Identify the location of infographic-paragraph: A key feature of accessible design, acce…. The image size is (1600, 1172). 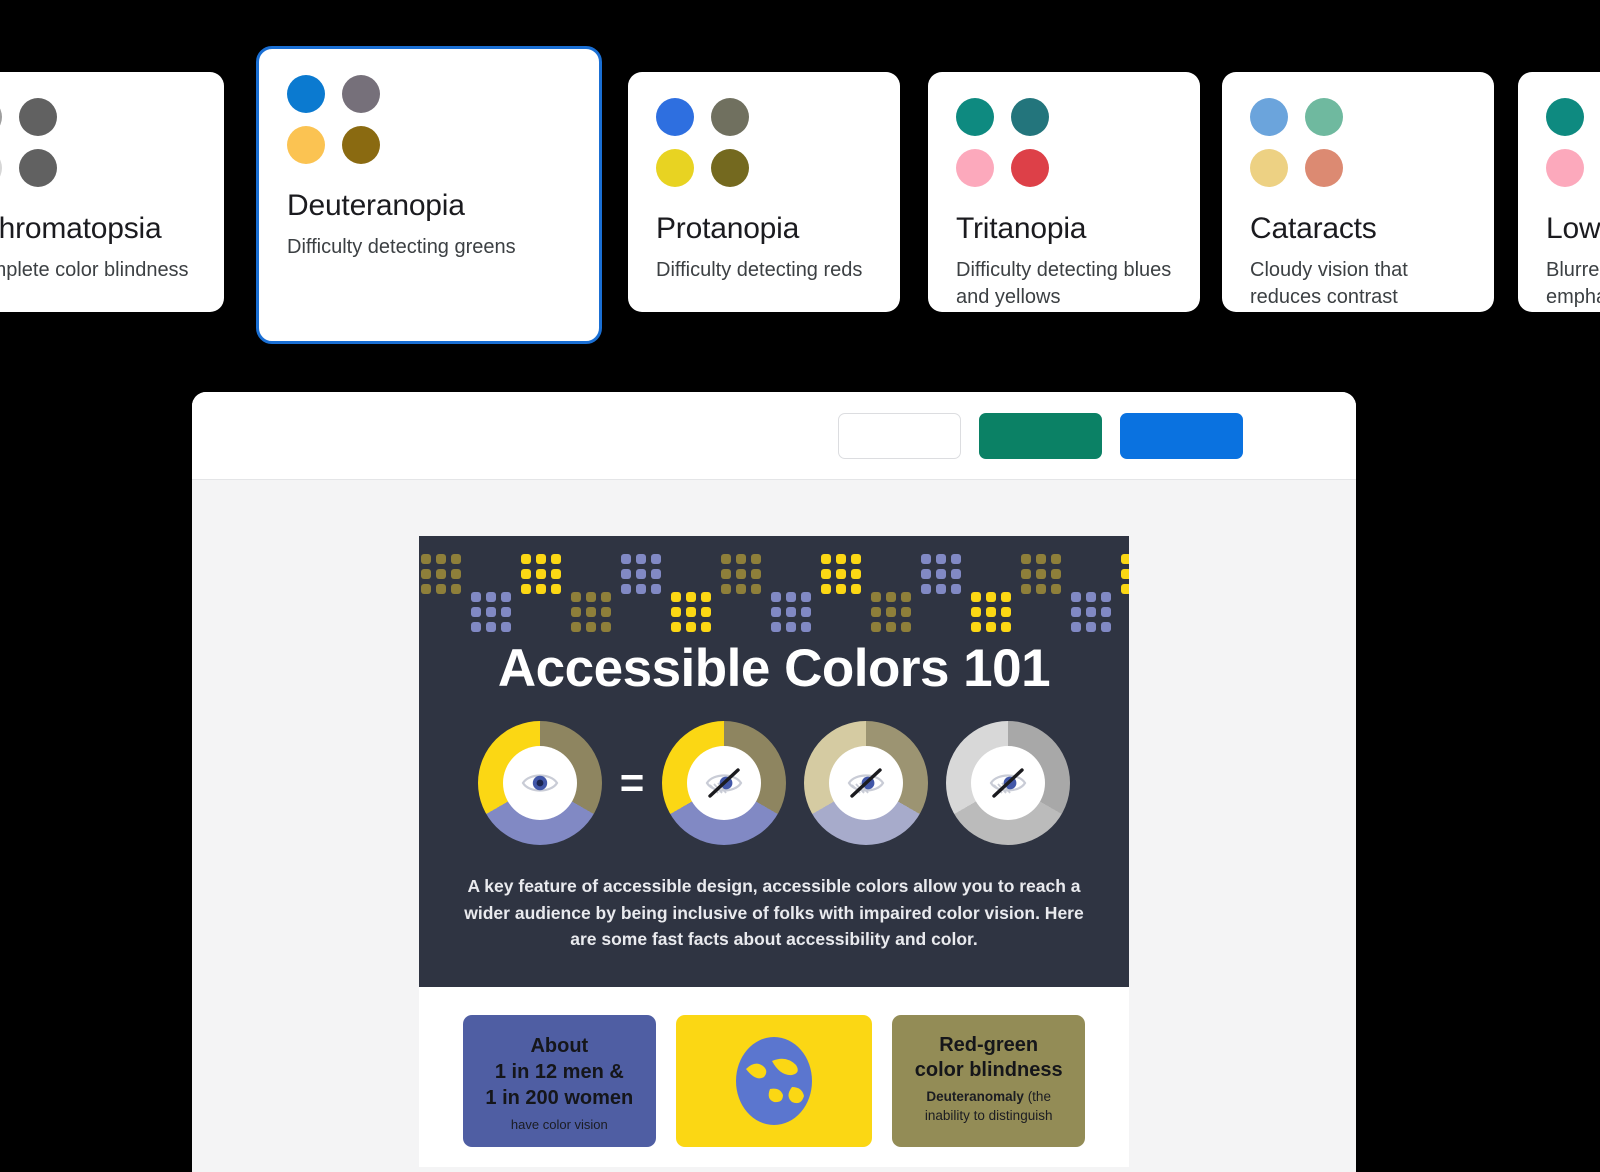
(774, 913).